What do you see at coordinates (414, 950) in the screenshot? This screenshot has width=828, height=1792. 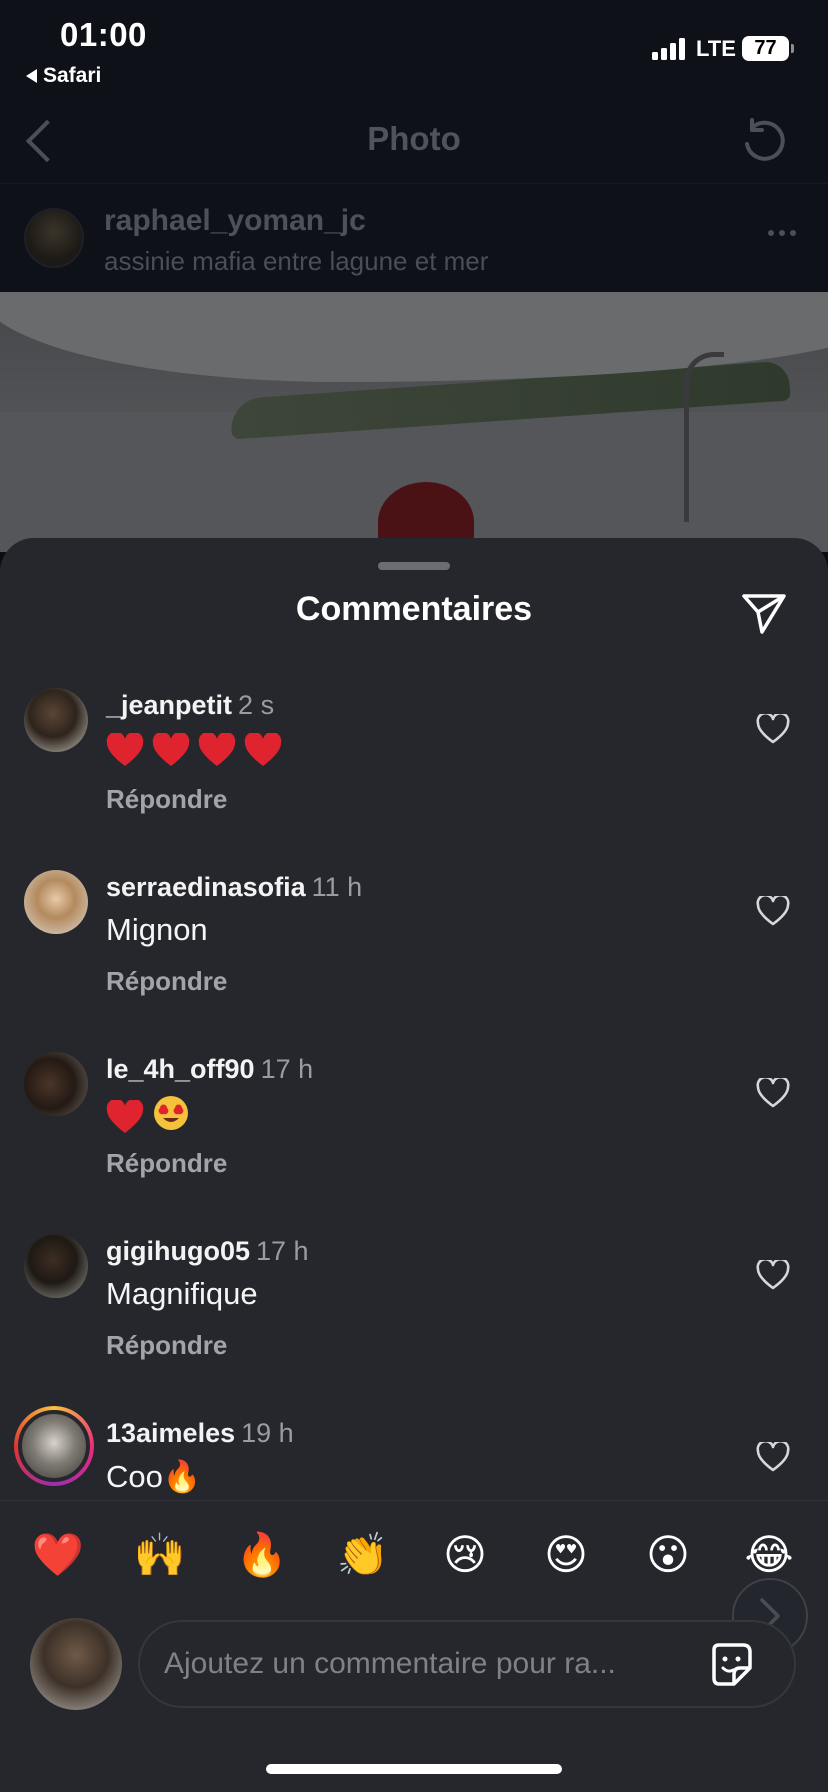 I see `comment-item: serraedinasofia 11 h Mignon Répondre` at bounding box center [414, 950].